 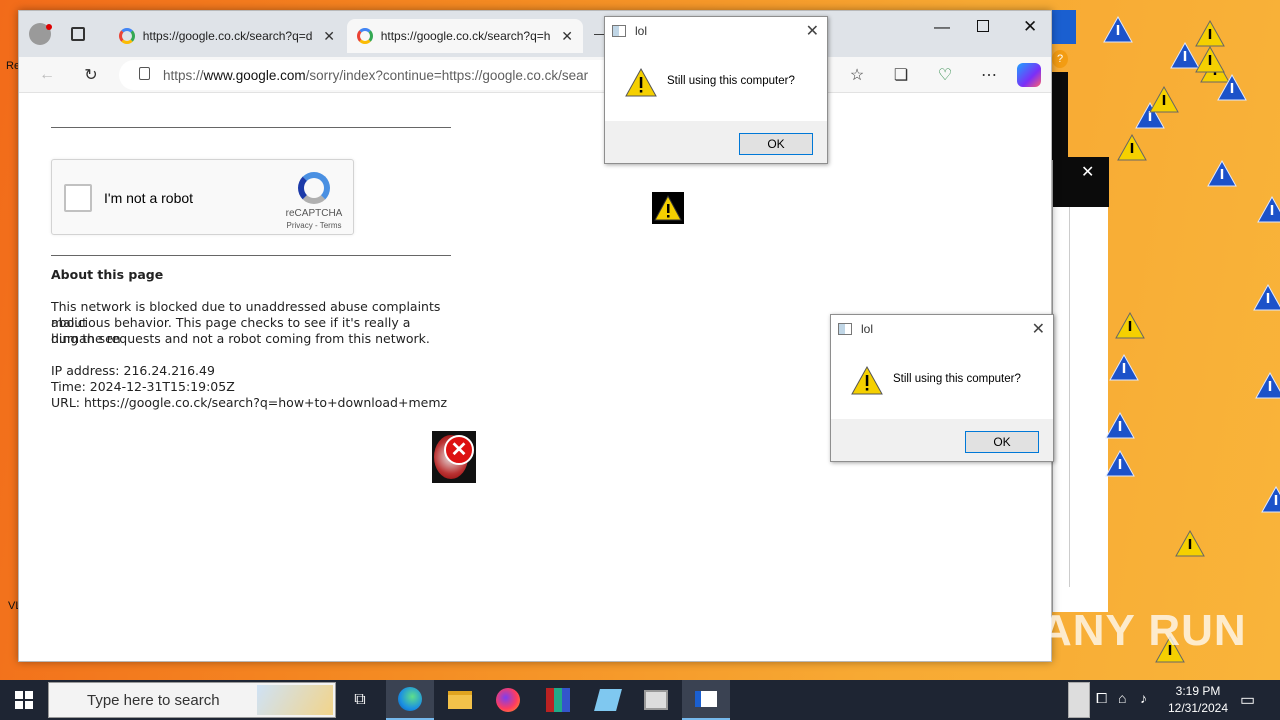 What do you see at coordinates (989, 75) in the screenshot?
I see `more-menu-icon: ⋯` at bounding box center [989, 75].